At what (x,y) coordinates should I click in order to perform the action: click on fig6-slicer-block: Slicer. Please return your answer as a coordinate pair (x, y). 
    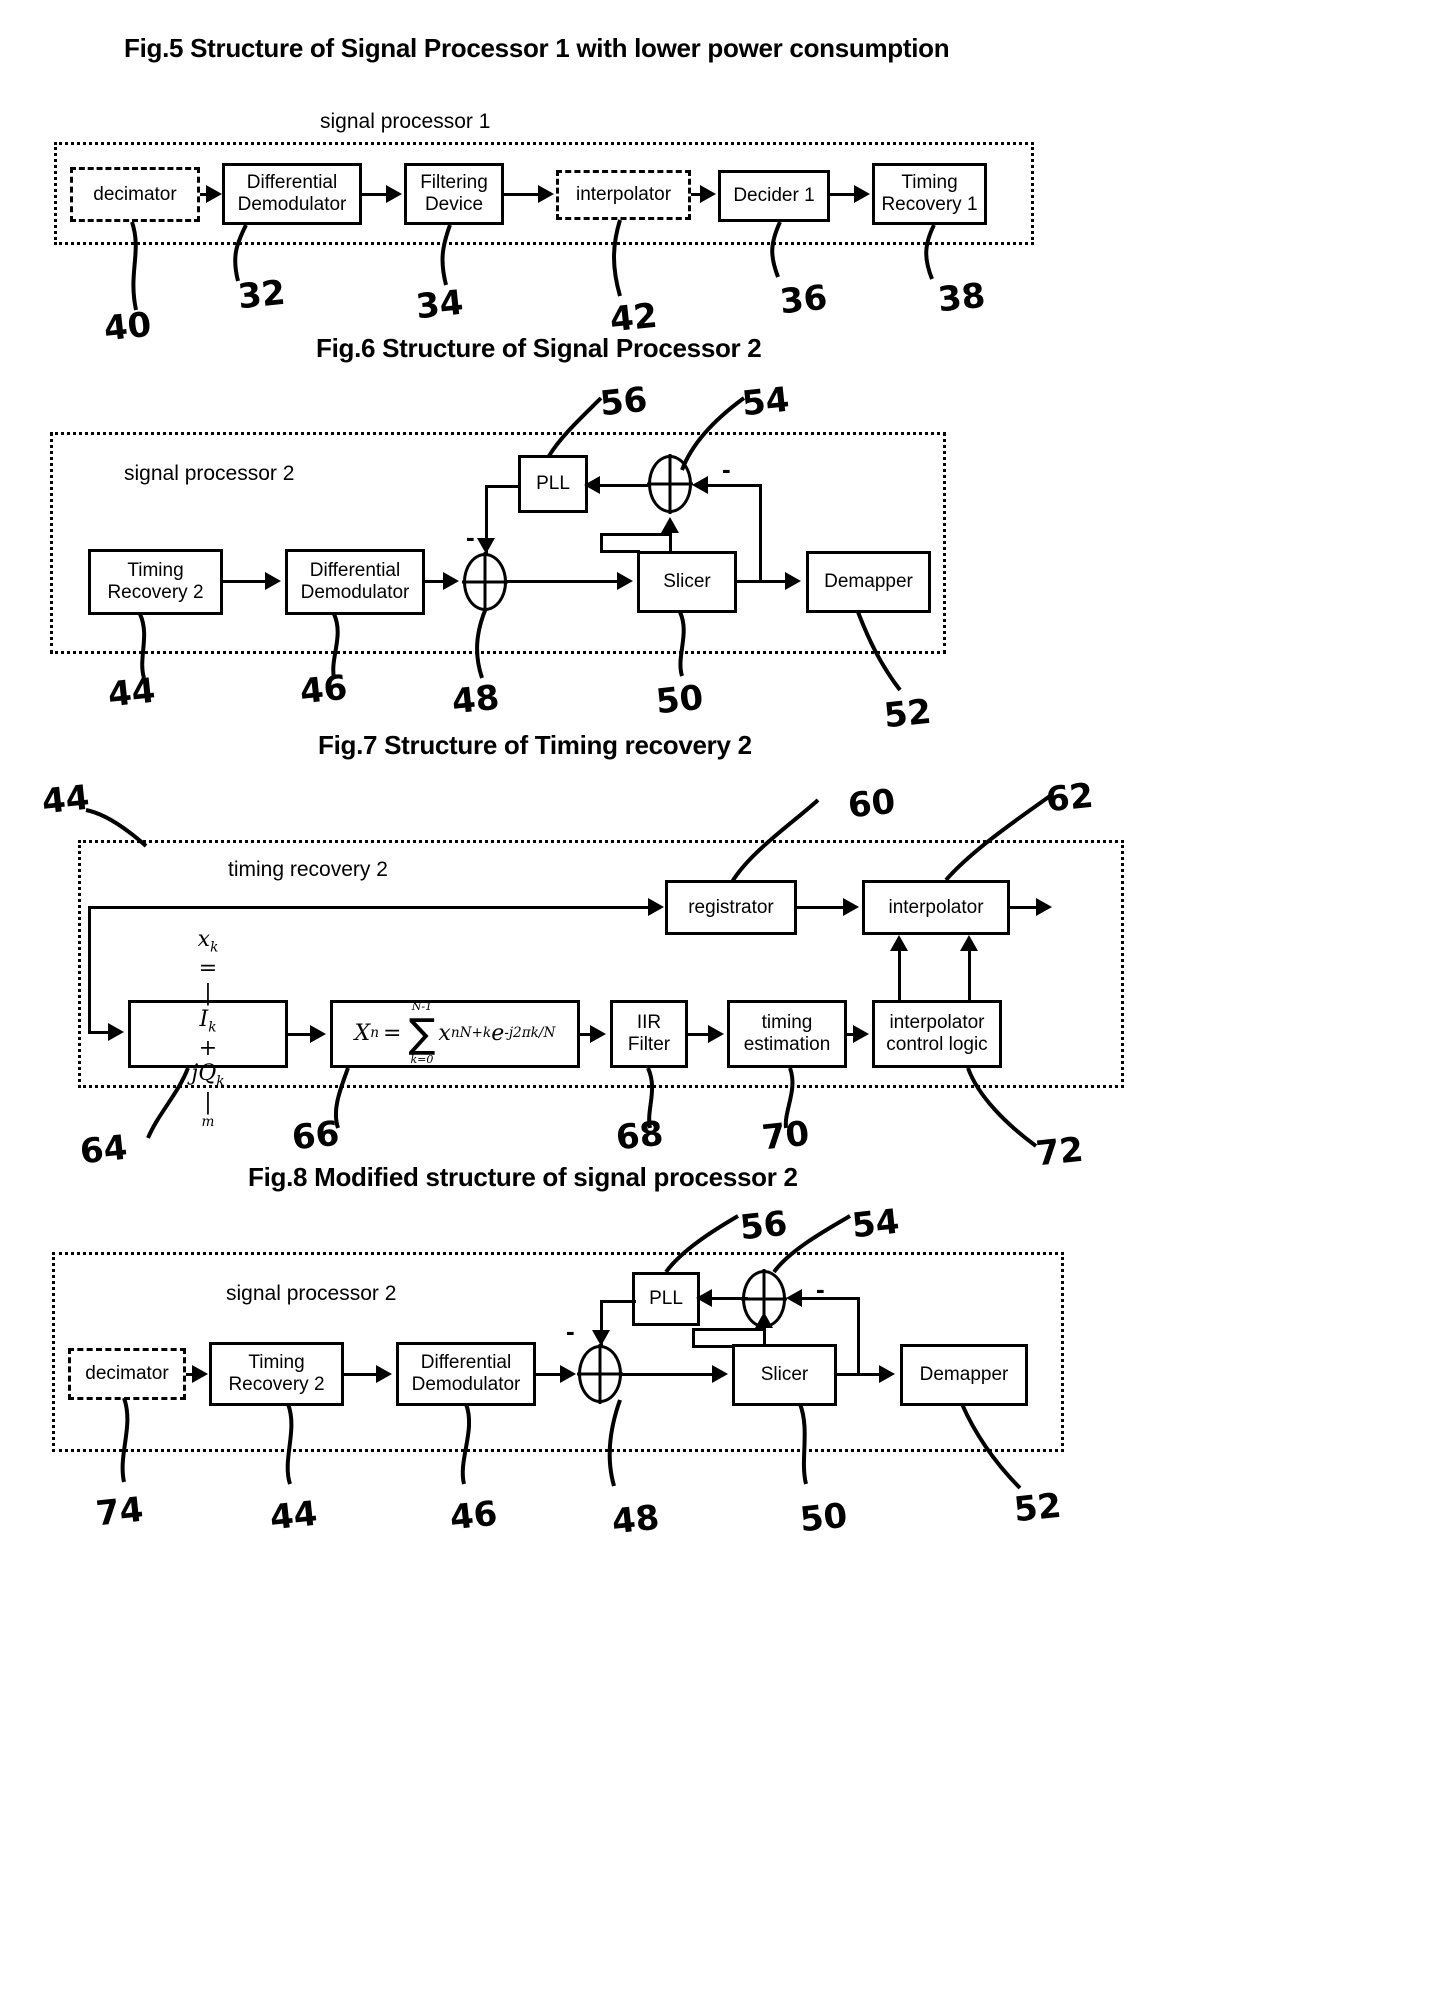
    Looking at the image, I should click on (687, 582).